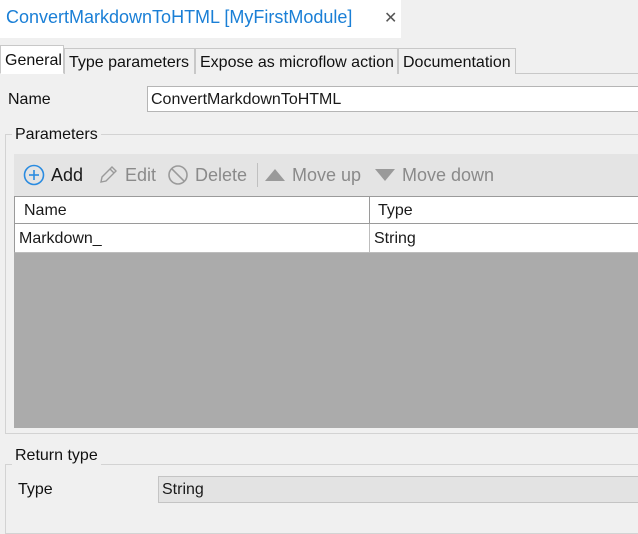  I want to click on document-tab: ConvertMarkdownToHTML [MyFirstModule] ✕, so click(200, 19).